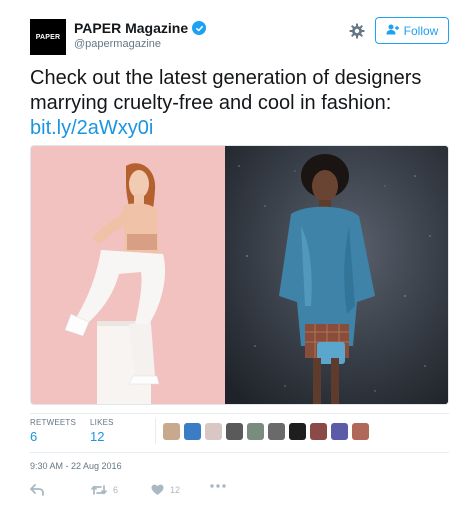 This screenshot has width=475, height=507. I want to click on timestamp: 9:30 AM - 22 Aug 2016, so click(76, 466).